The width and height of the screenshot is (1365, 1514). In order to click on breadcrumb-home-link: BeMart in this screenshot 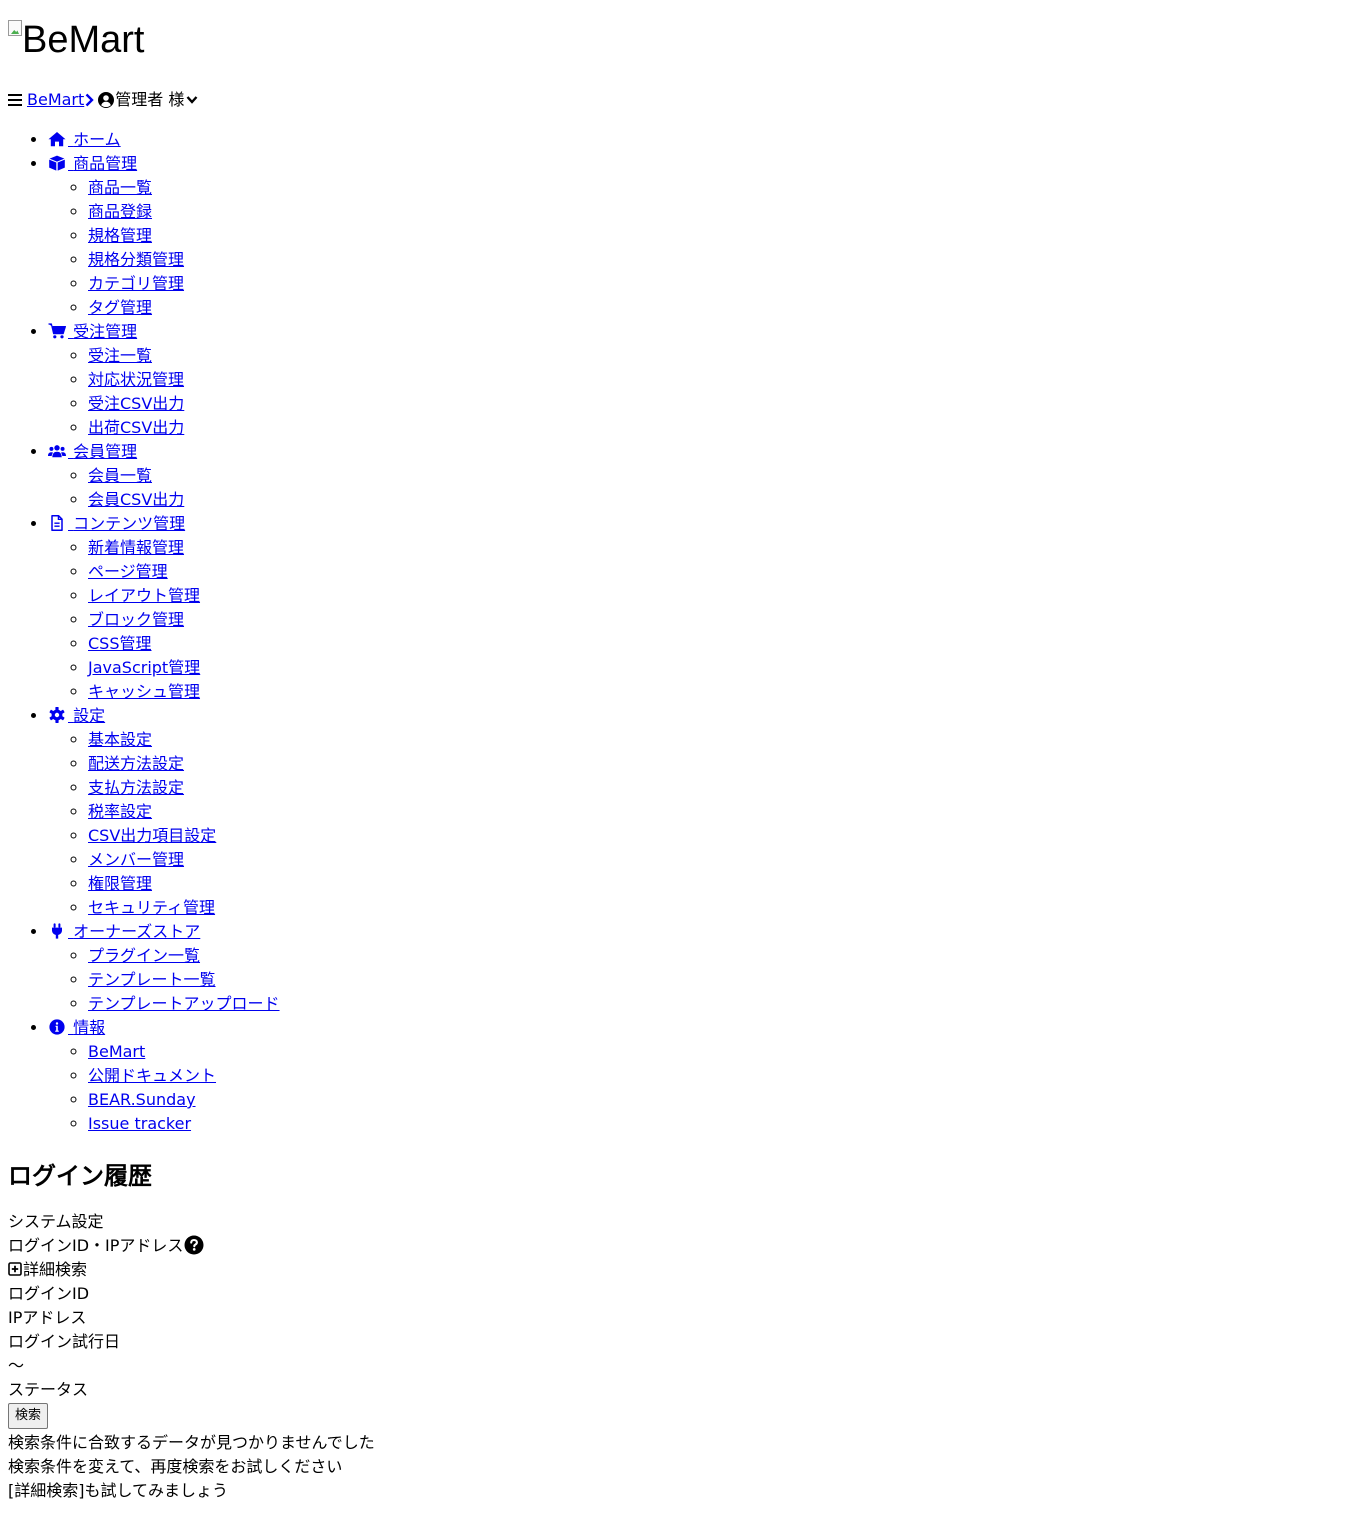, I will do `click(55, 100)`.